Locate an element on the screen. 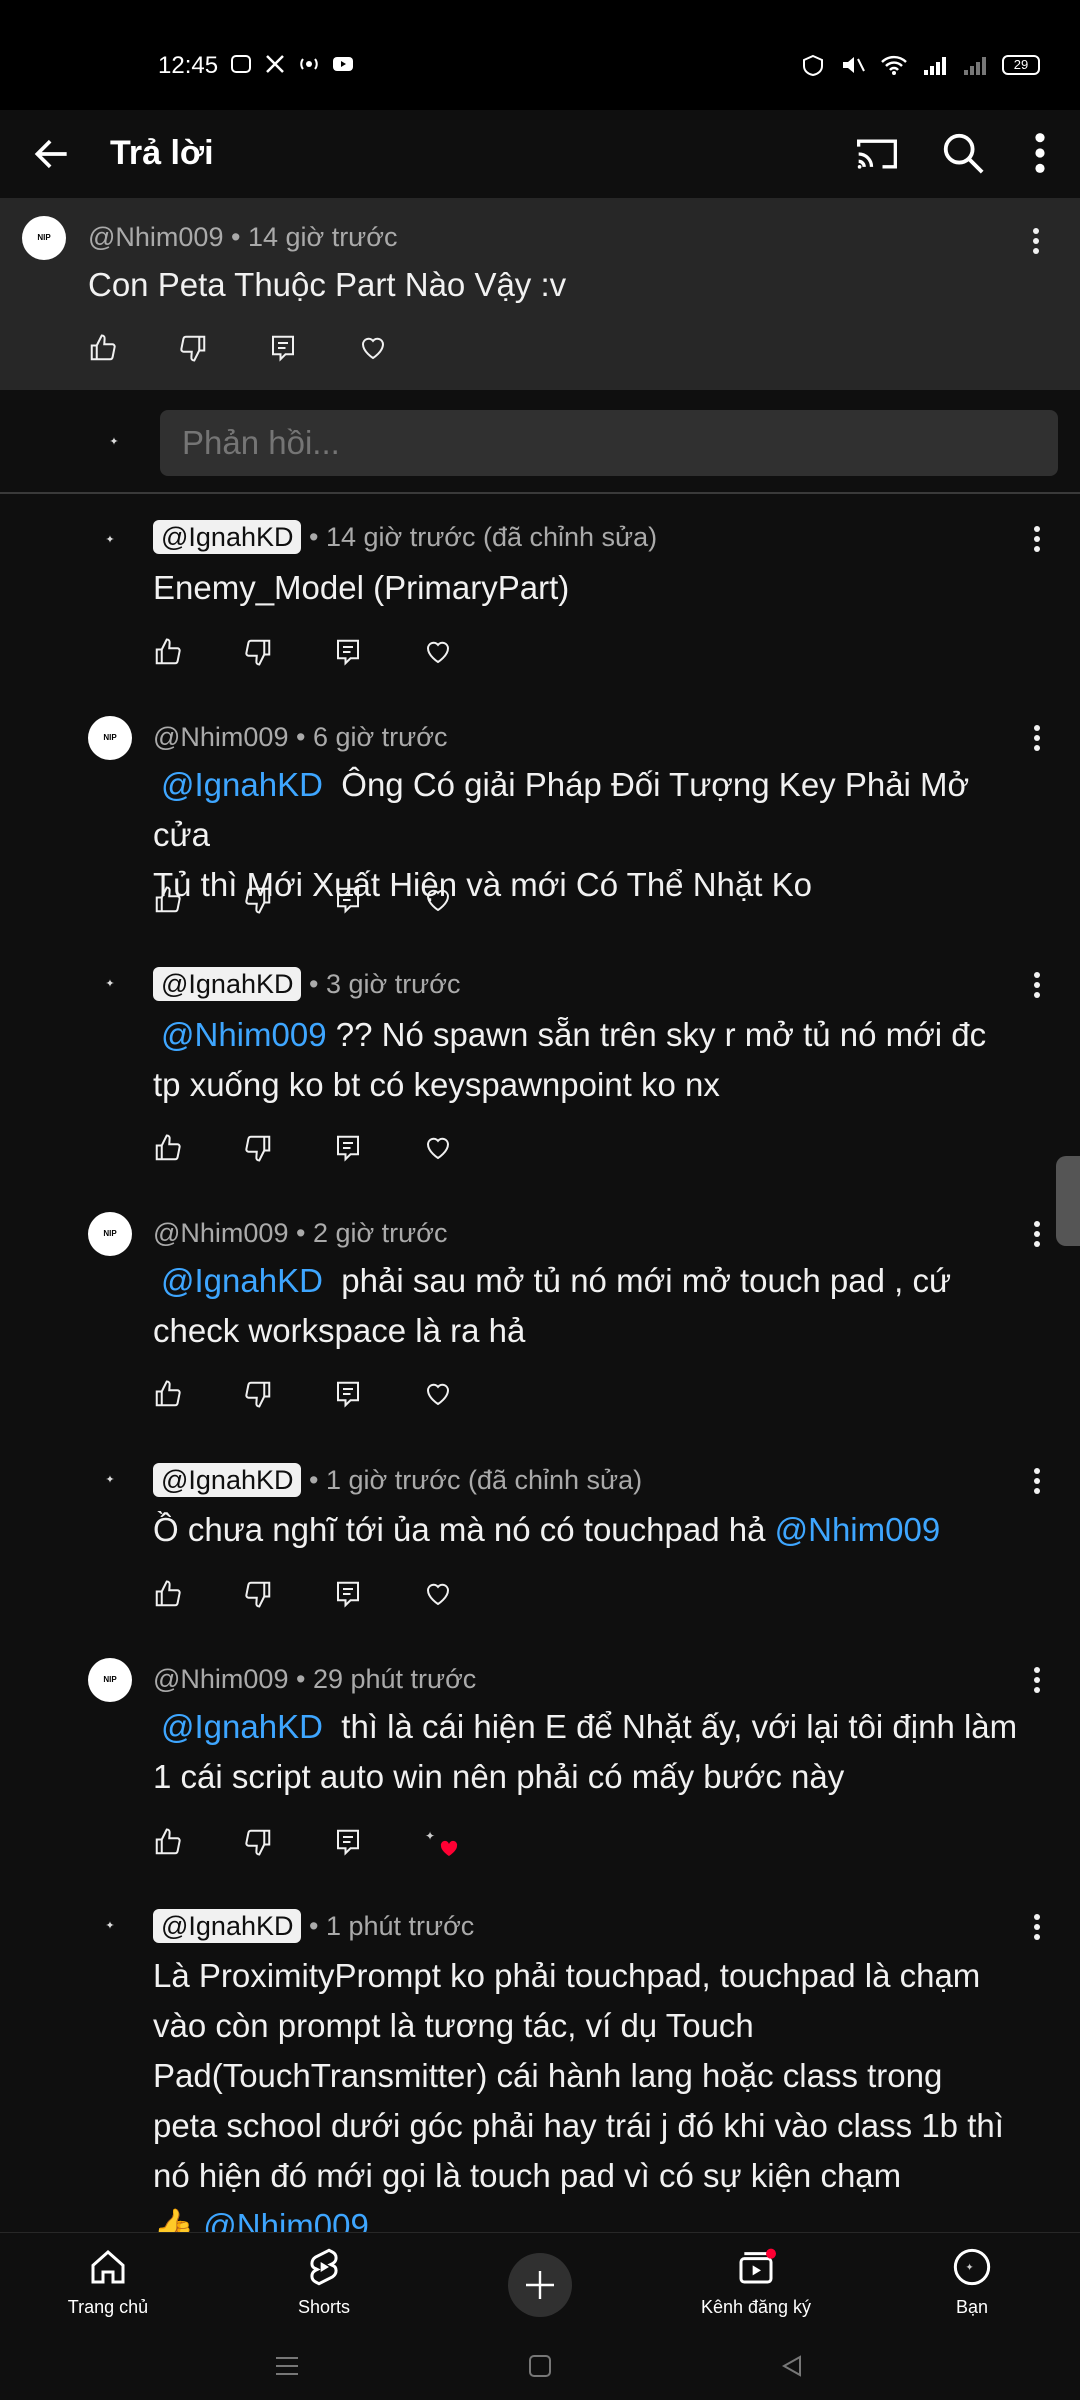 This screenshot has height=2400, width=1080. vpn-icon is located at coordinates (813, 65).